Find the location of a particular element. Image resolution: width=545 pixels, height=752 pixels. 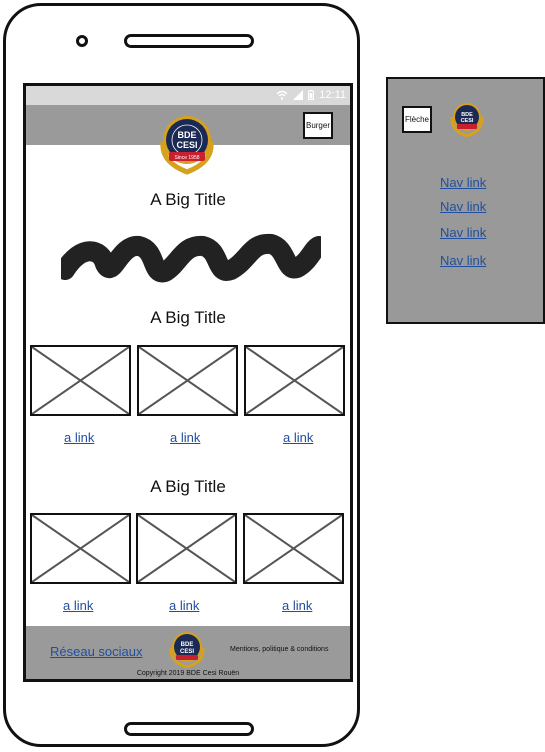

side-menu-logo: BDE CESI is located at coordinates (467, 119).